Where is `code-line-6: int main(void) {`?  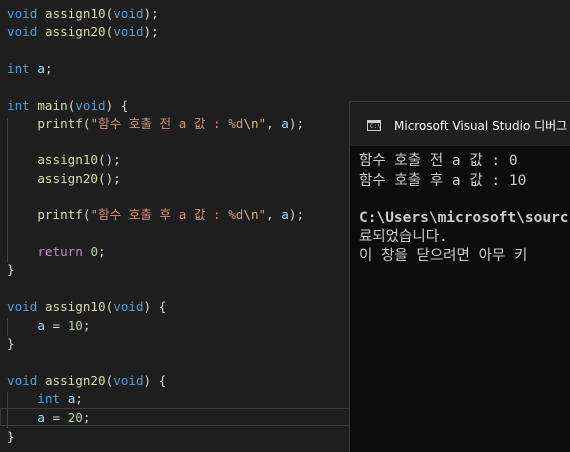
code-line-6: int main(void) { is located at coordinates (67, 106).